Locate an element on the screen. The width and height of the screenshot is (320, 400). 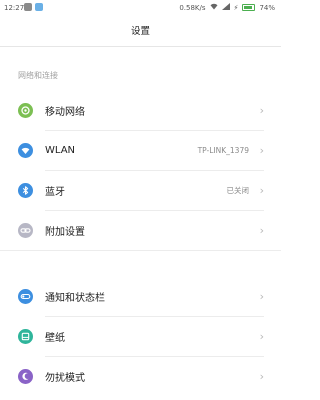
wifi-network-name: TP-LINK_1379 is located at coordinates (223, 150).